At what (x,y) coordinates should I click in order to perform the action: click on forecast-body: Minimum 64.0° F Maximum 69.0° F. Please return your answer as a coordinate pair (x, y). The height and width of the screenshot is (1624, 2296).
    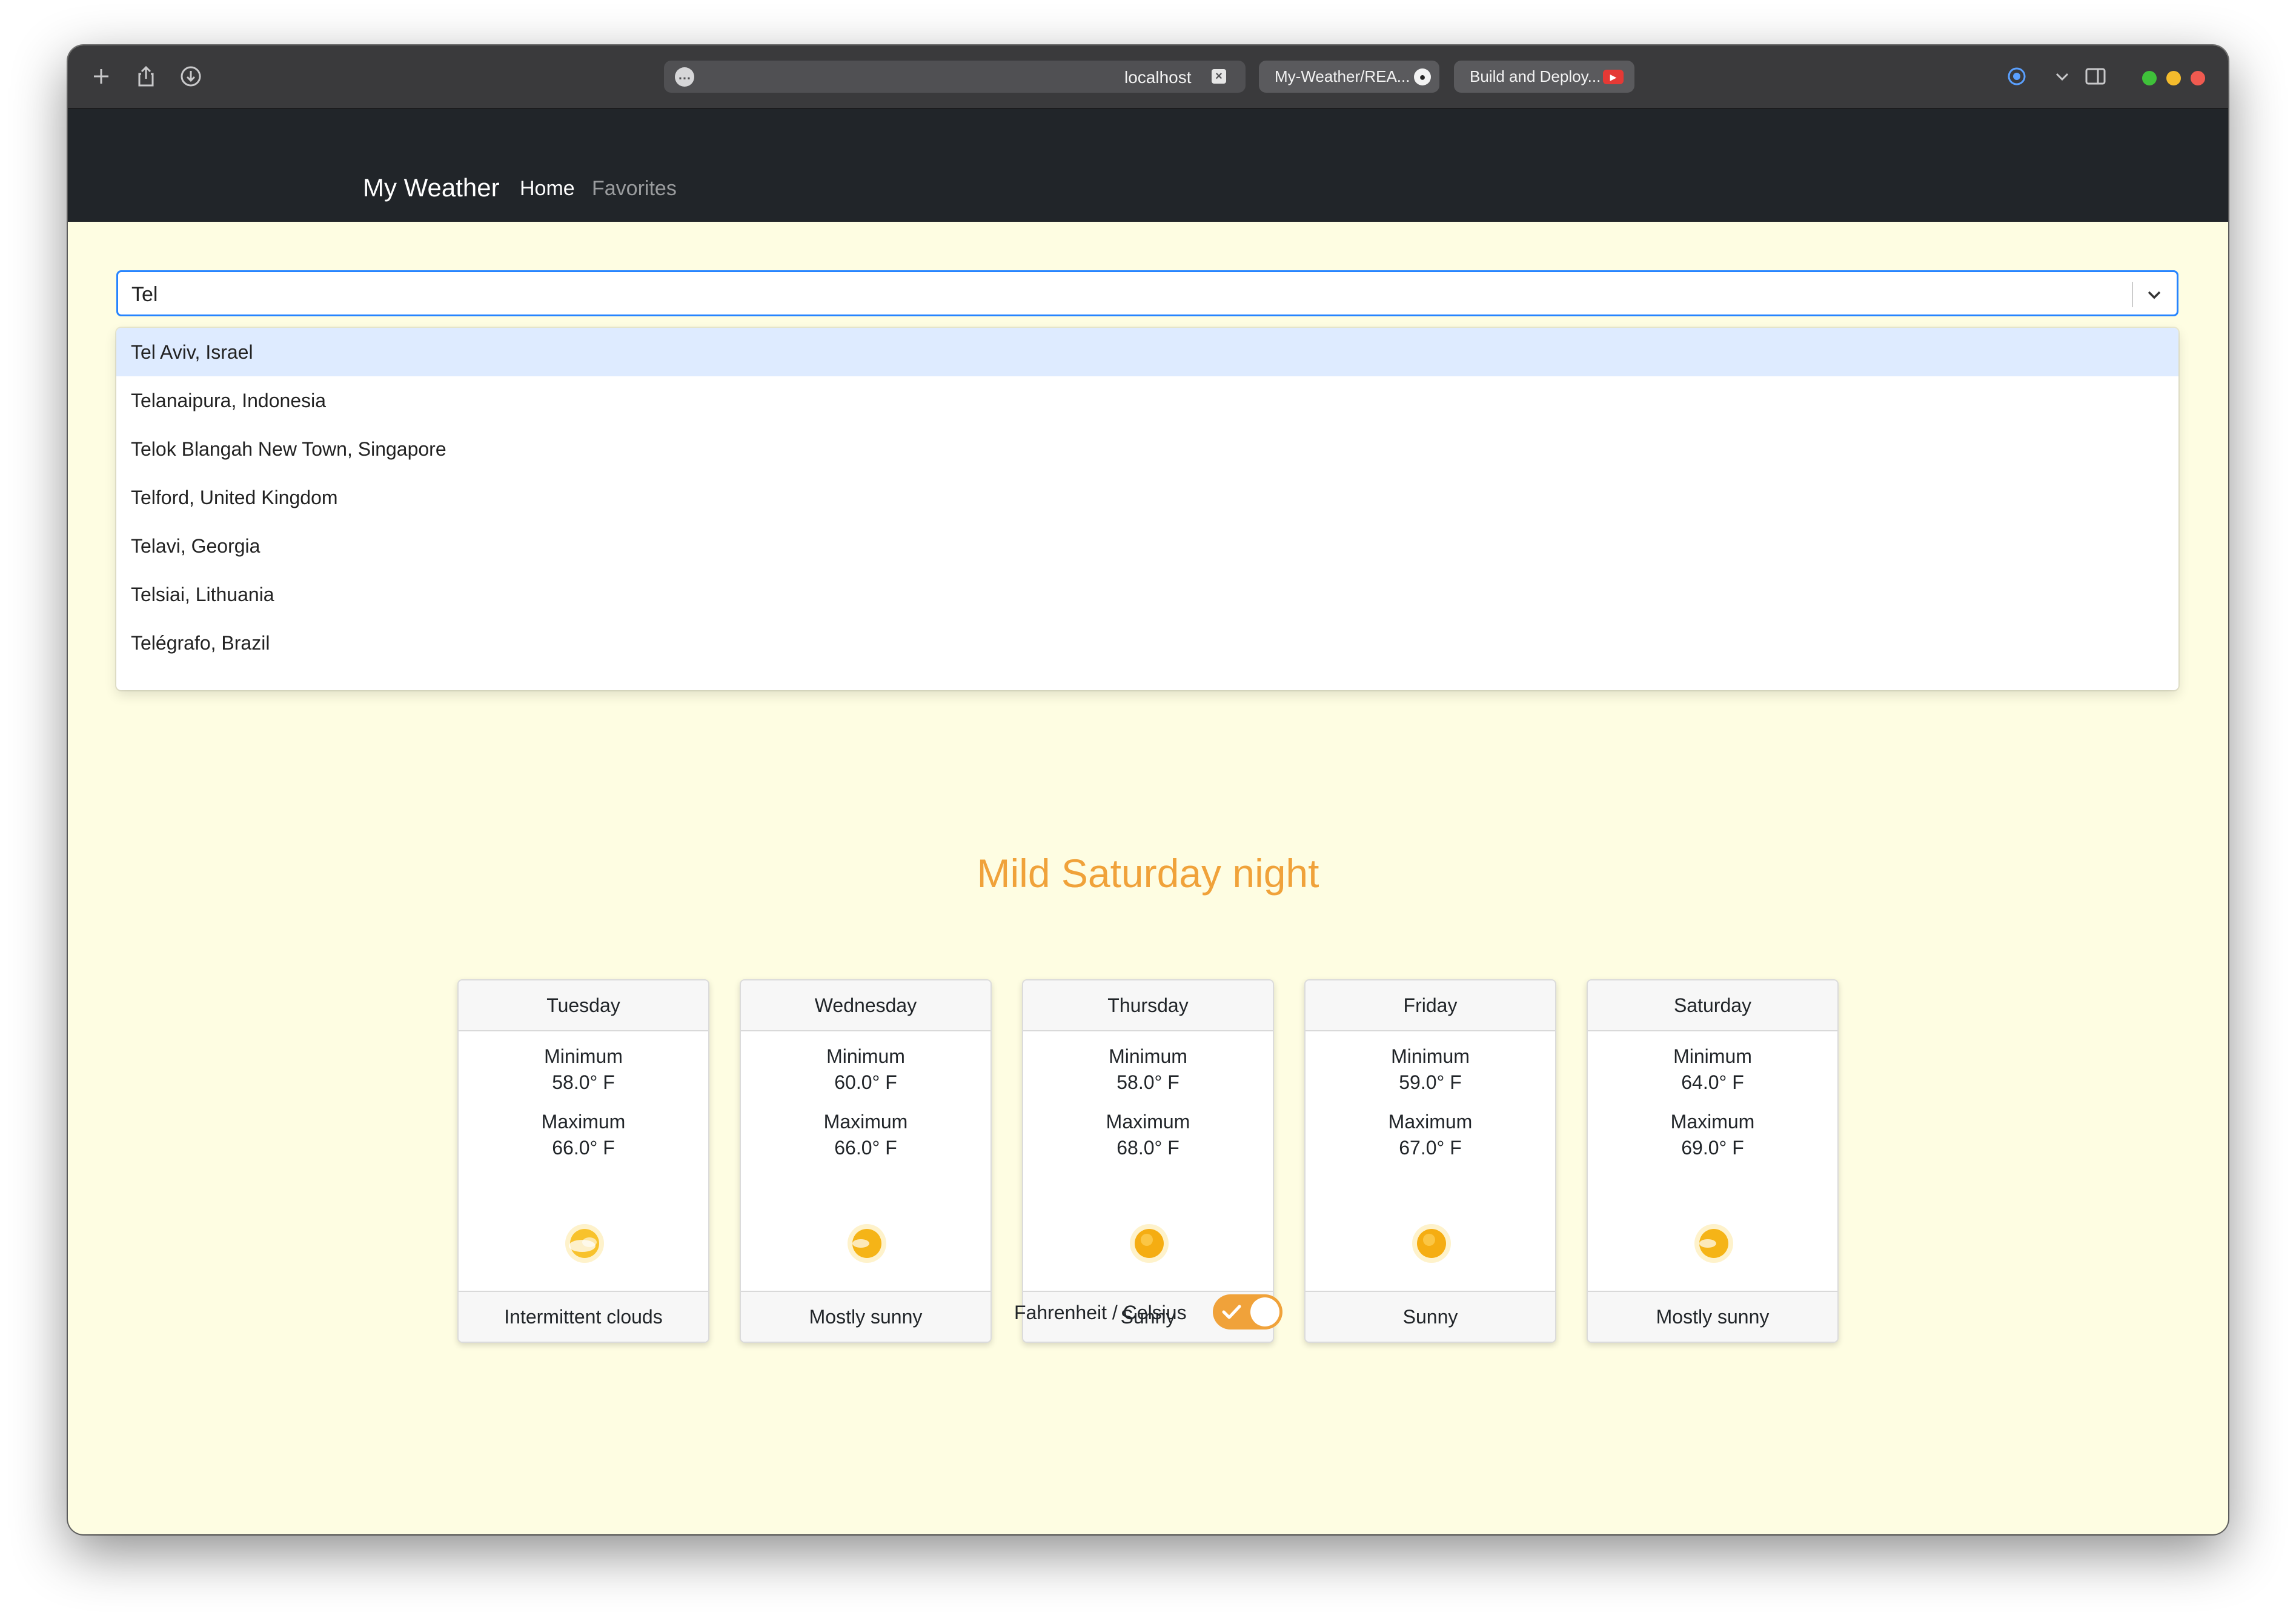
    Looking at the image, I should click on (1713, 1162).